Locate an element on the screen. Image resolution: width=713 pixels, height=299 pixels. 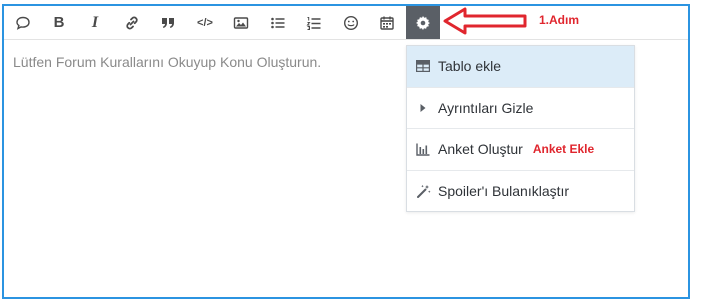
code-icon: </> is located at coordinates (205, 22).